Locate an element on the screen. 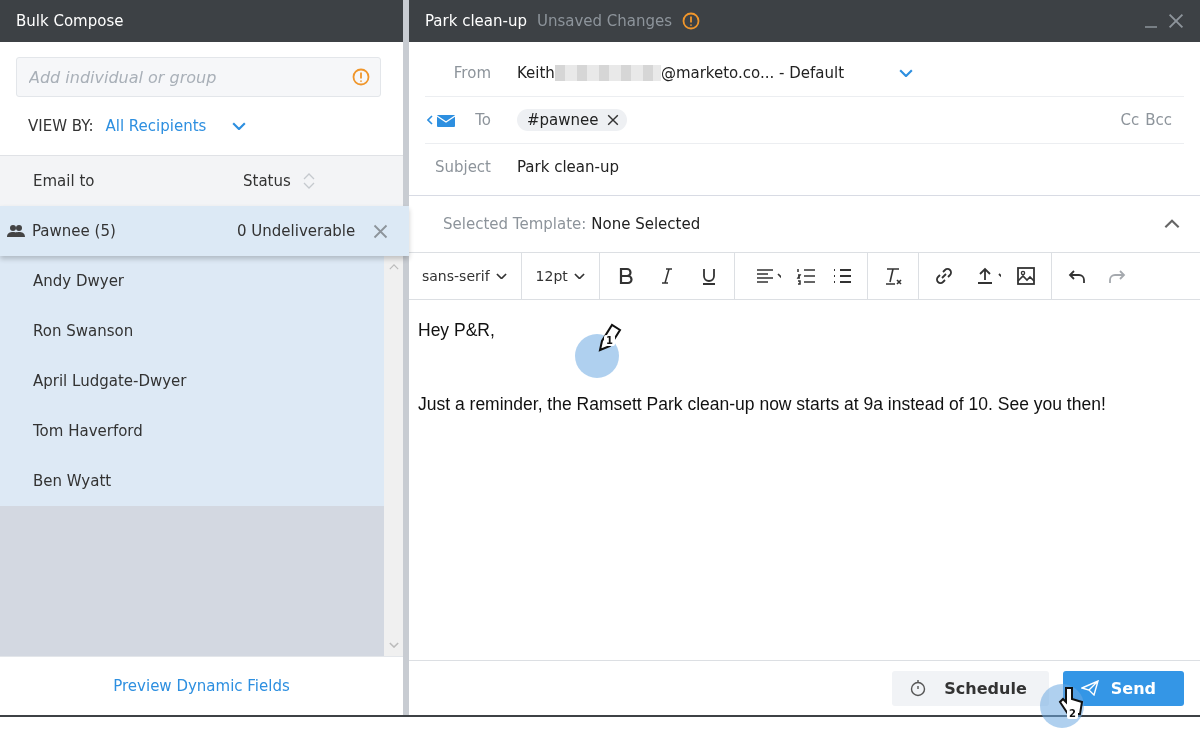 This screenshot has width=1200, height=735. recipient-name: Ben Wyatt is located at coordinates (192, 481).